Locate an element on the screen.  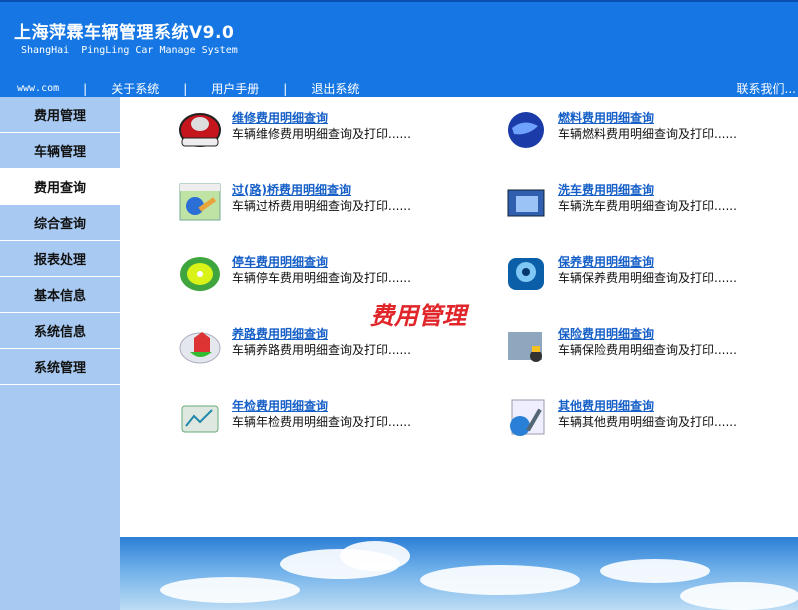
red-device-icon is located at coordinates (200, 130).